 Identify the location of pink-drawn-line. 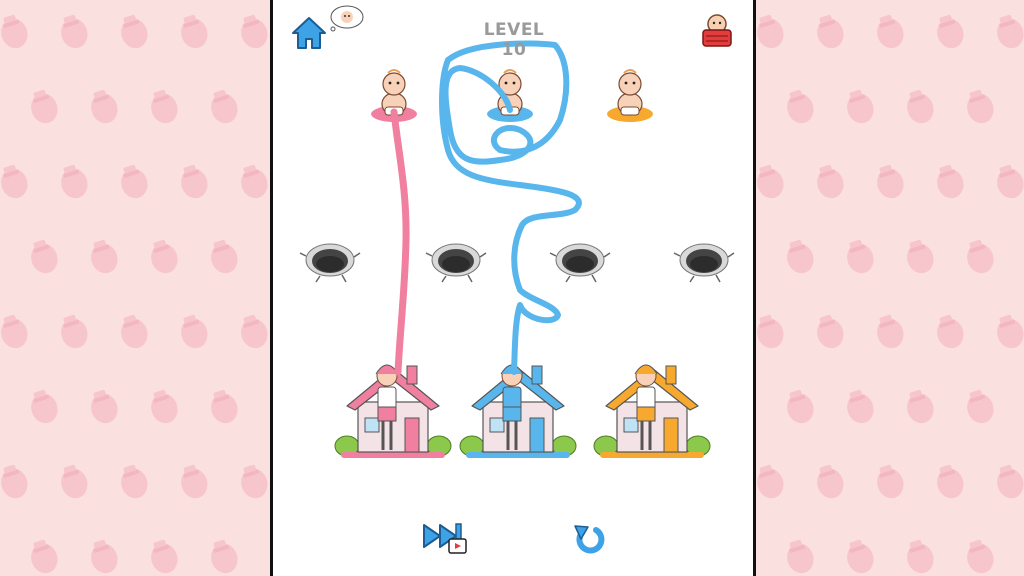
(400, 242).